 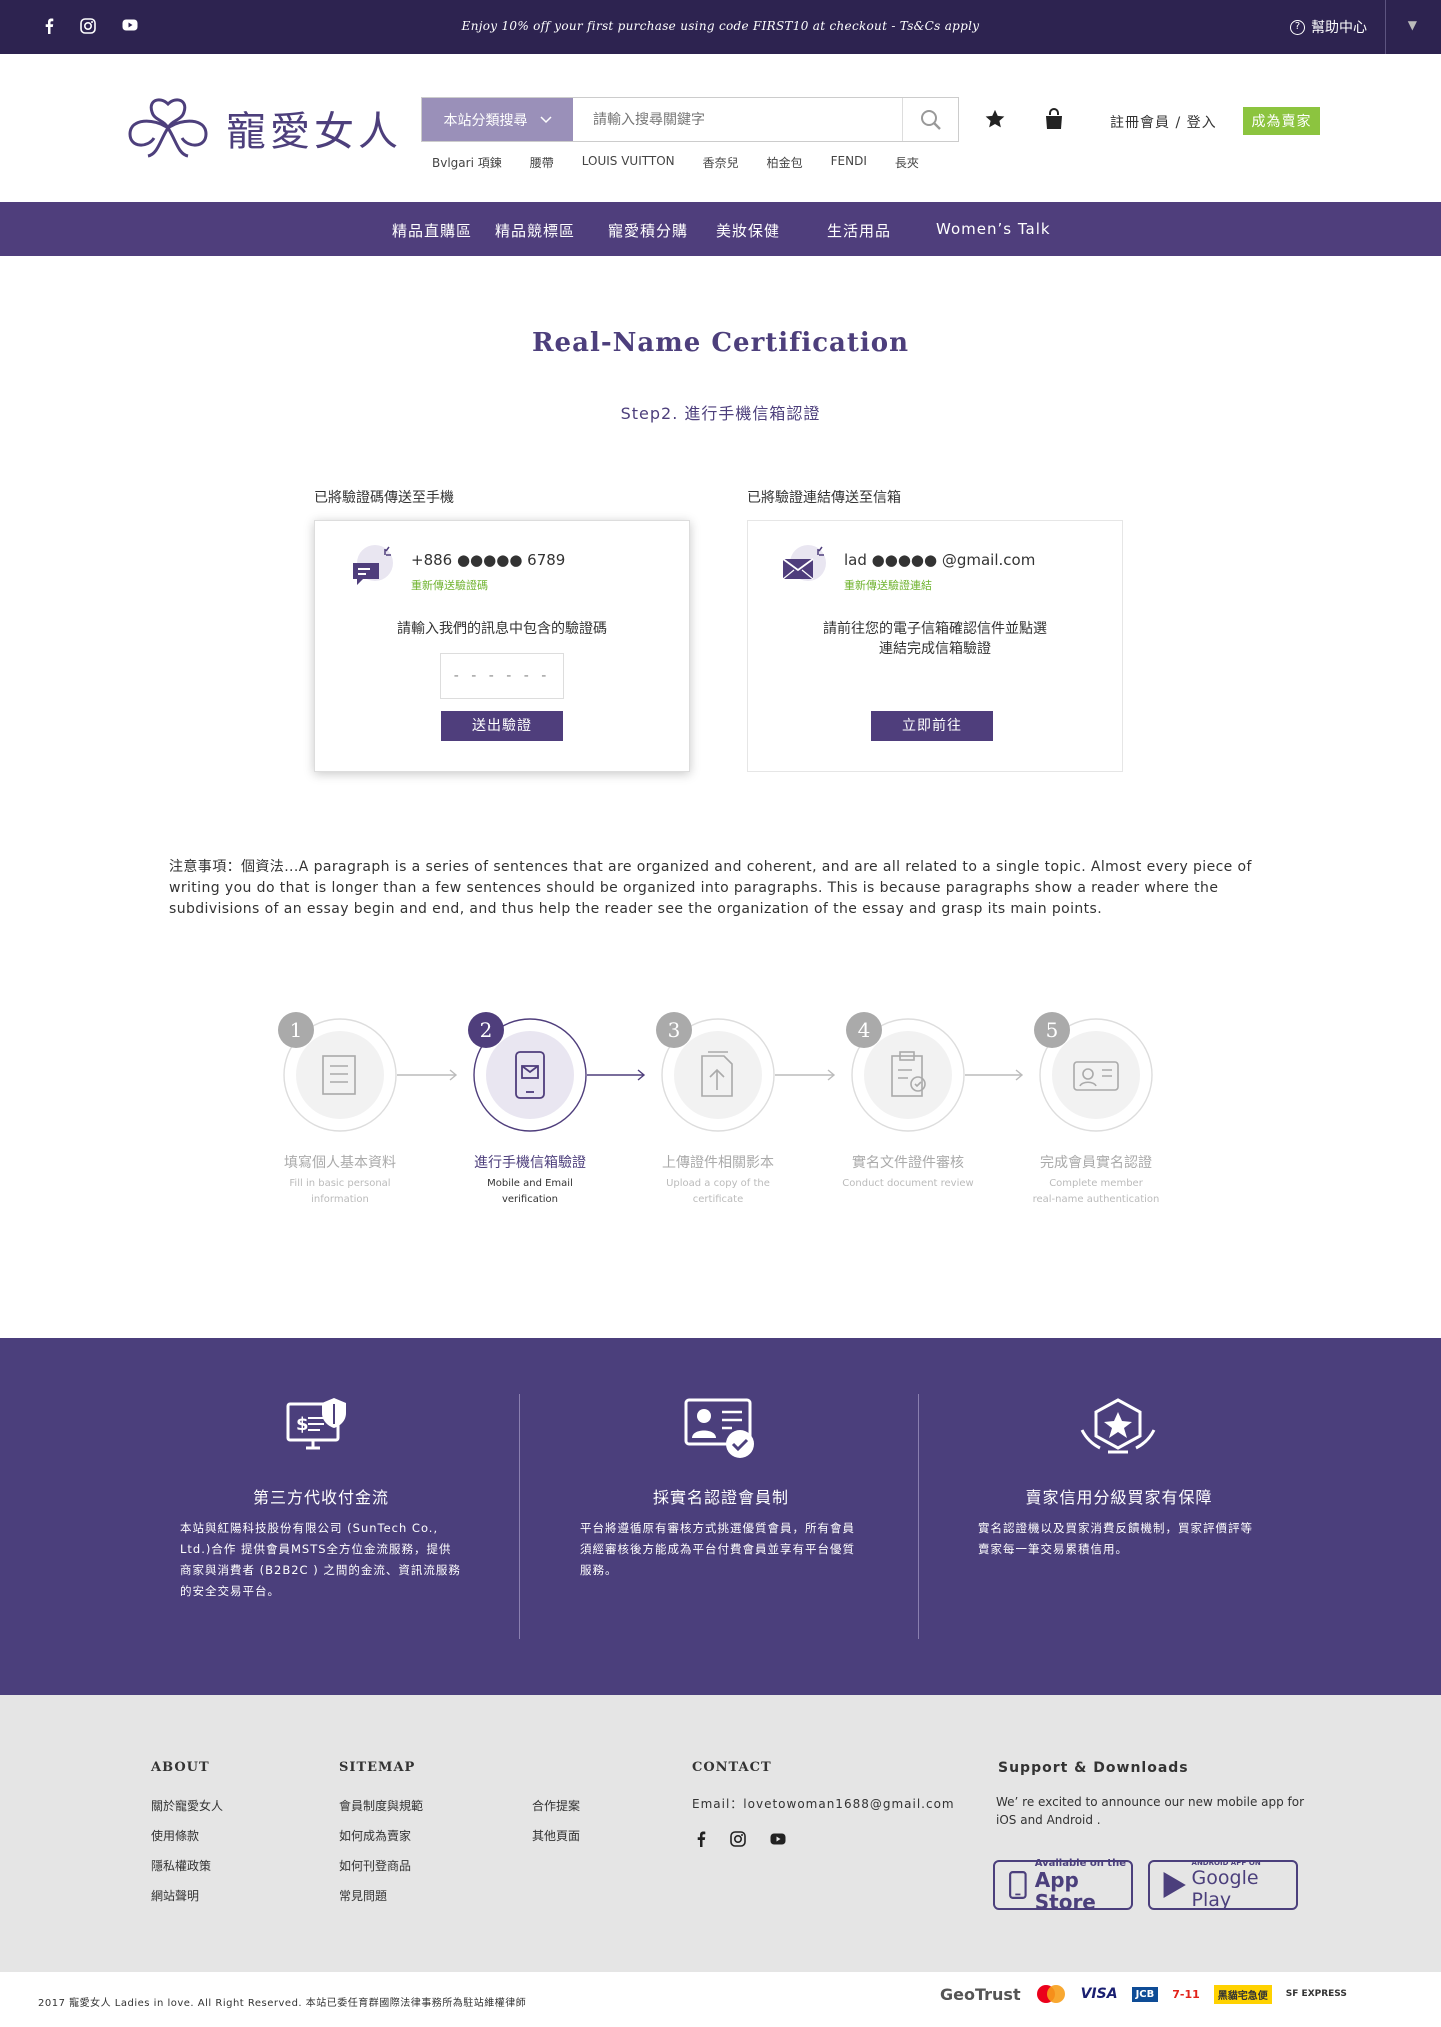 What do you see at coordinates (542, 162) in the screenshot?
I see `hot-keyword: 腰帶` at bounding box center [542, 162].